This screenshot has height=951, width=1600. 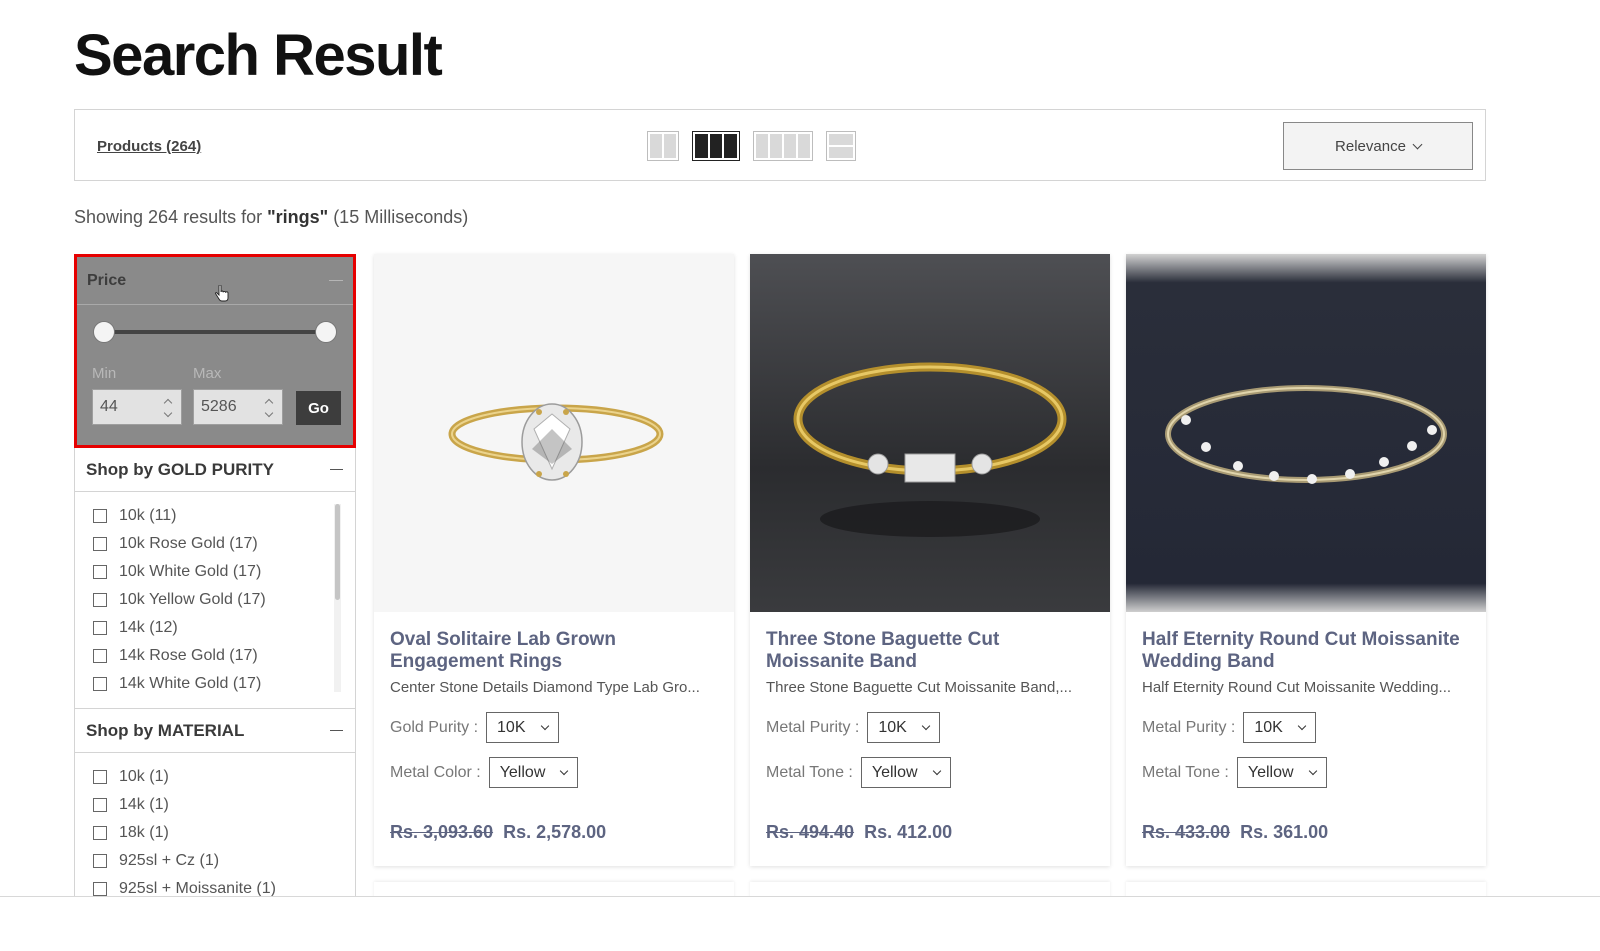 I want to click on product-title: Three Stone Baguette Cut Moissanite Band, so click(x=930, y=652).